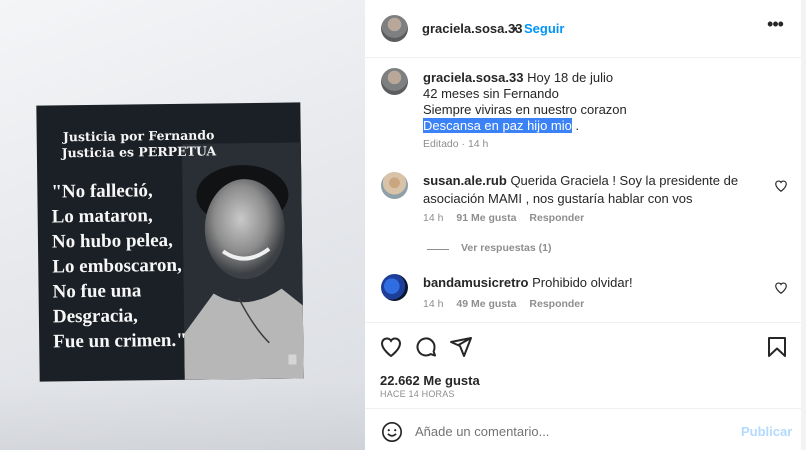 This screenshot has width=806, height=450. I want to click on quote-line: No hubo pelea,, so click(112, 241).